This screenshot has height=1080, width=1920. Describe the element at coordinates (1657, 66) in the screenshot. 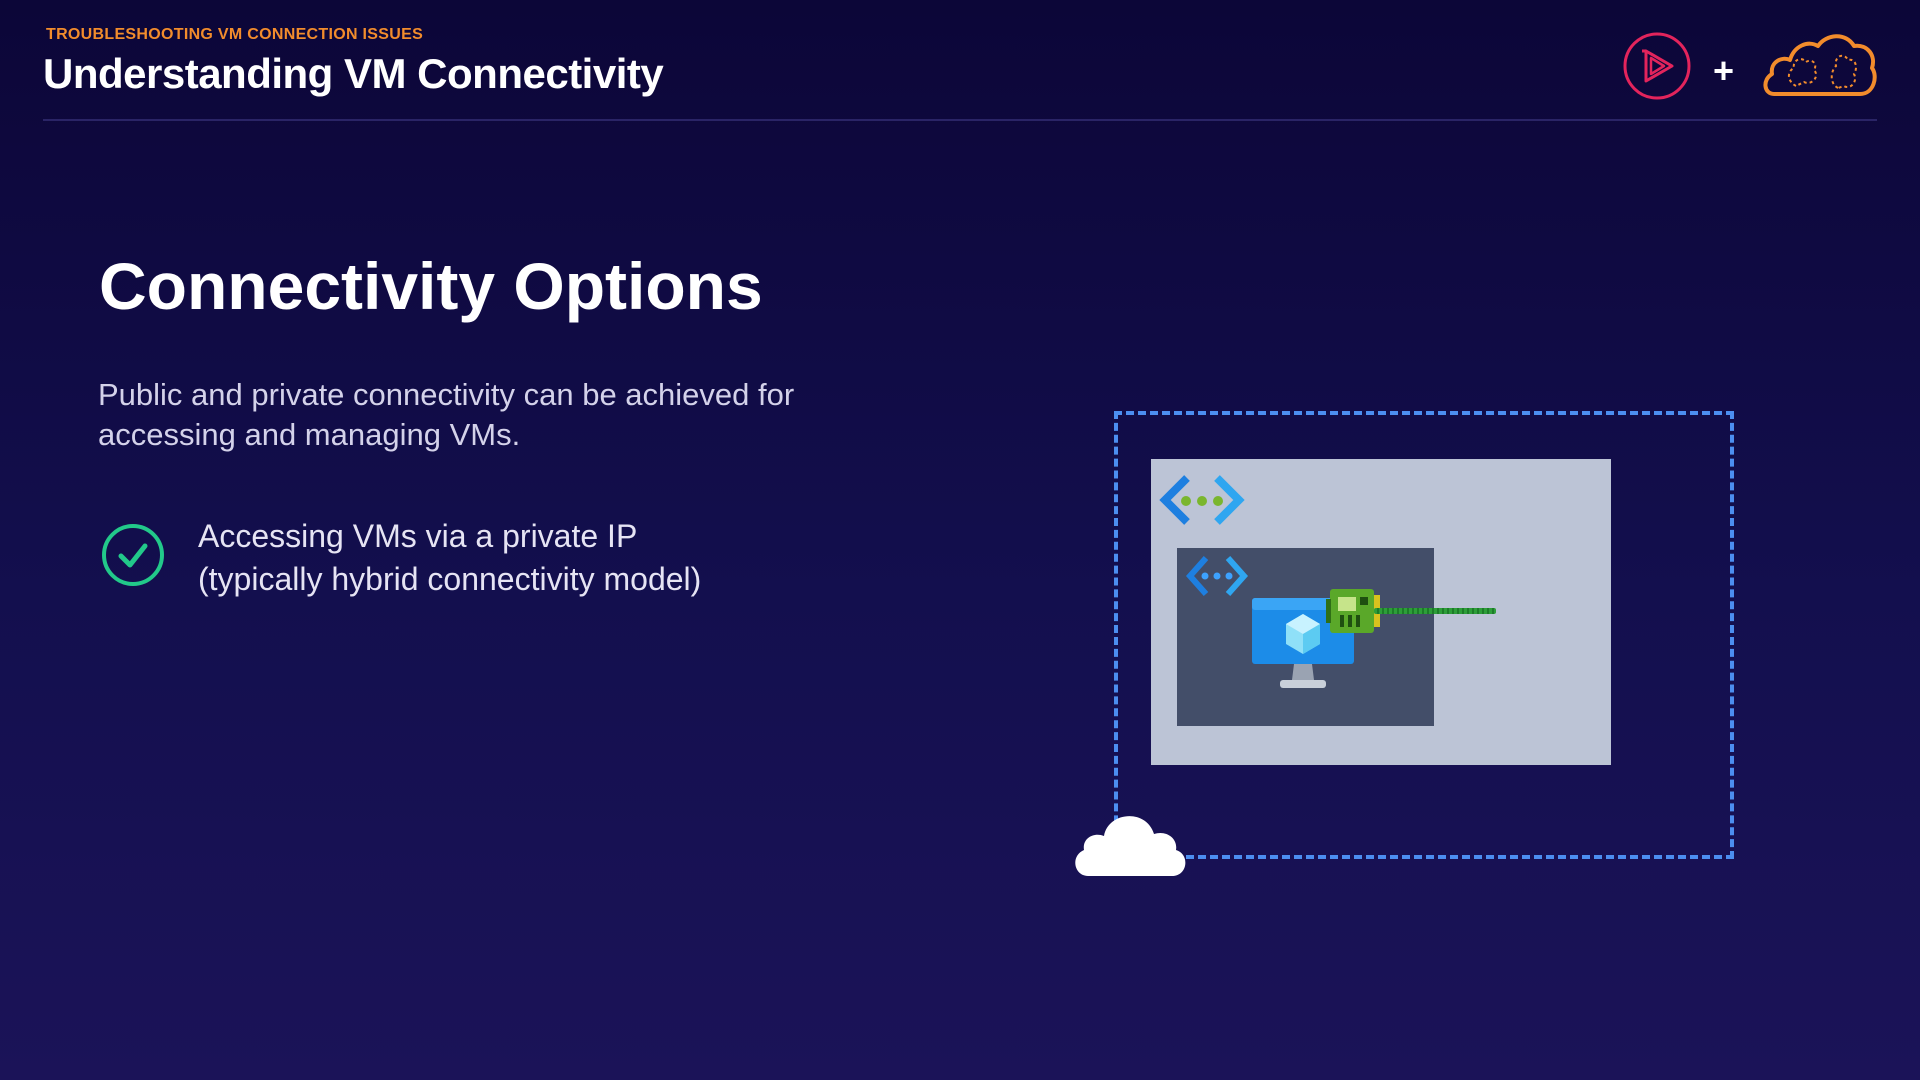

I see `pluralsight-play-icon` at that location.